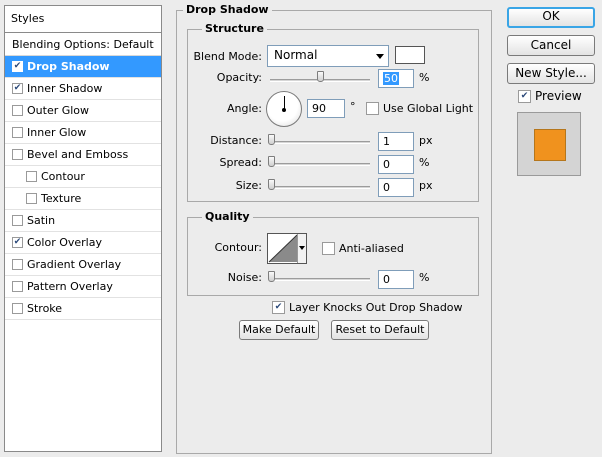  What do you see at coordinates (283, 248) in the screenshot?
I see `contour-curve-icon` at bounding box center [283, 248].